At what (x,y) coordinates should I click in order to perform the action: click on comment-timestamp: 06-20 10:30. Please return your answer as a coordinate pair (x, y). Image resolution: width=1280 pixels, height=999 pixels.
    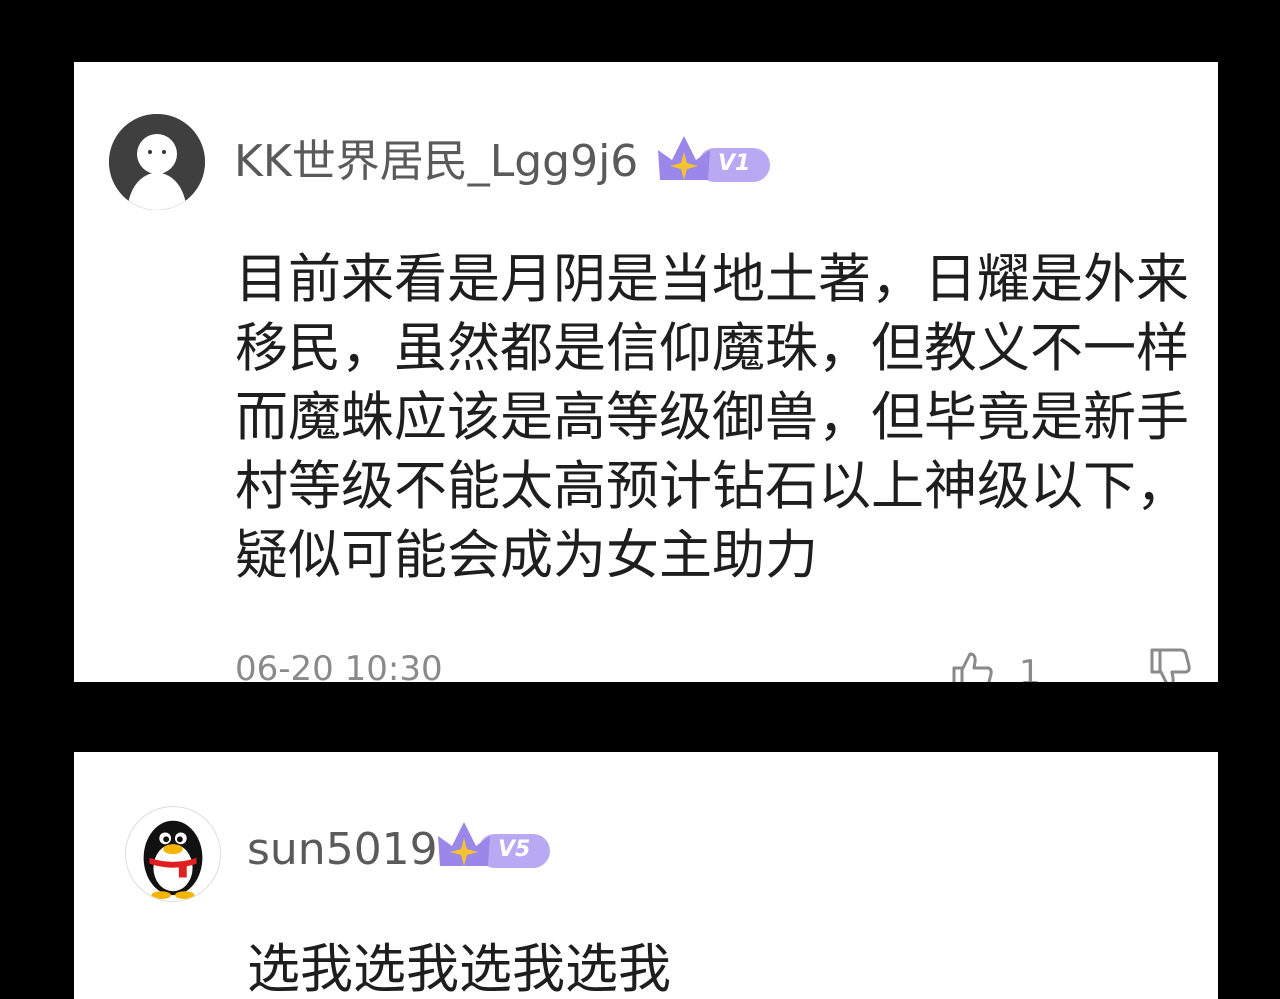
    Looking at the image, I should click on (339, 665).